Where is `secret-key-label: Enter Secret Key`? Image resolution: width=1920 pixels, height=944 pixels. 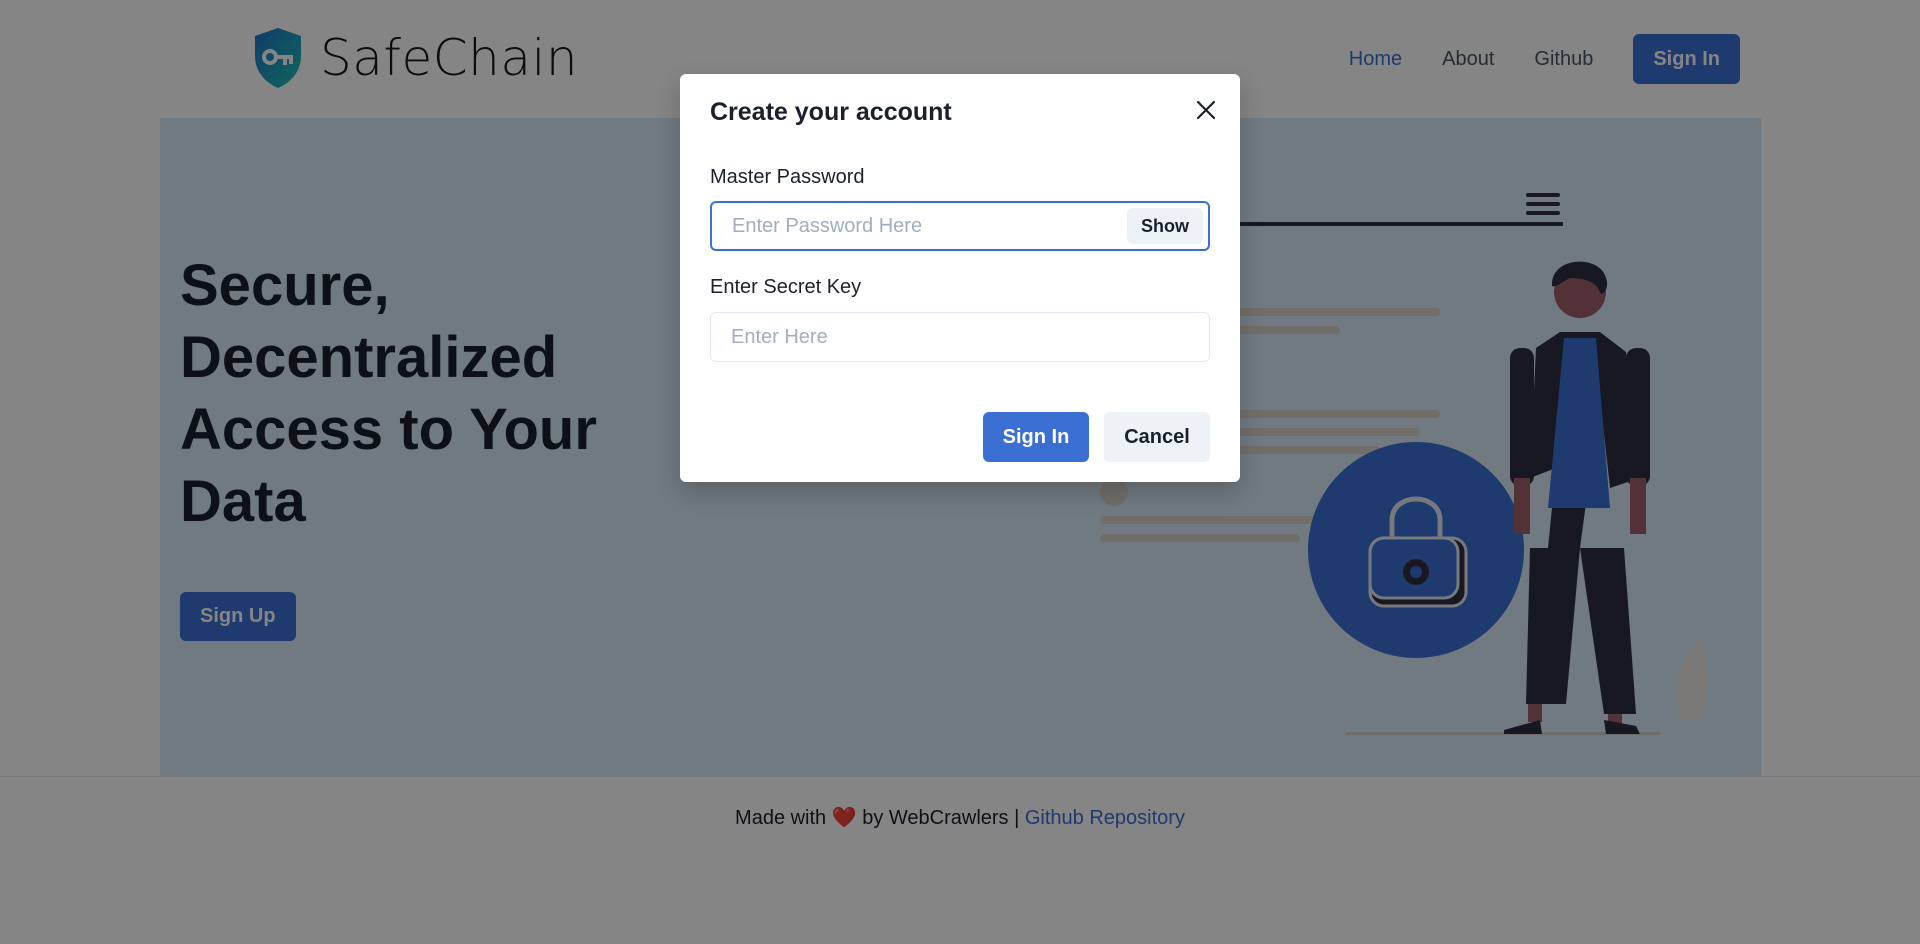
secret-key-label: Enter Secret Key is located at coordinates (786, 287).